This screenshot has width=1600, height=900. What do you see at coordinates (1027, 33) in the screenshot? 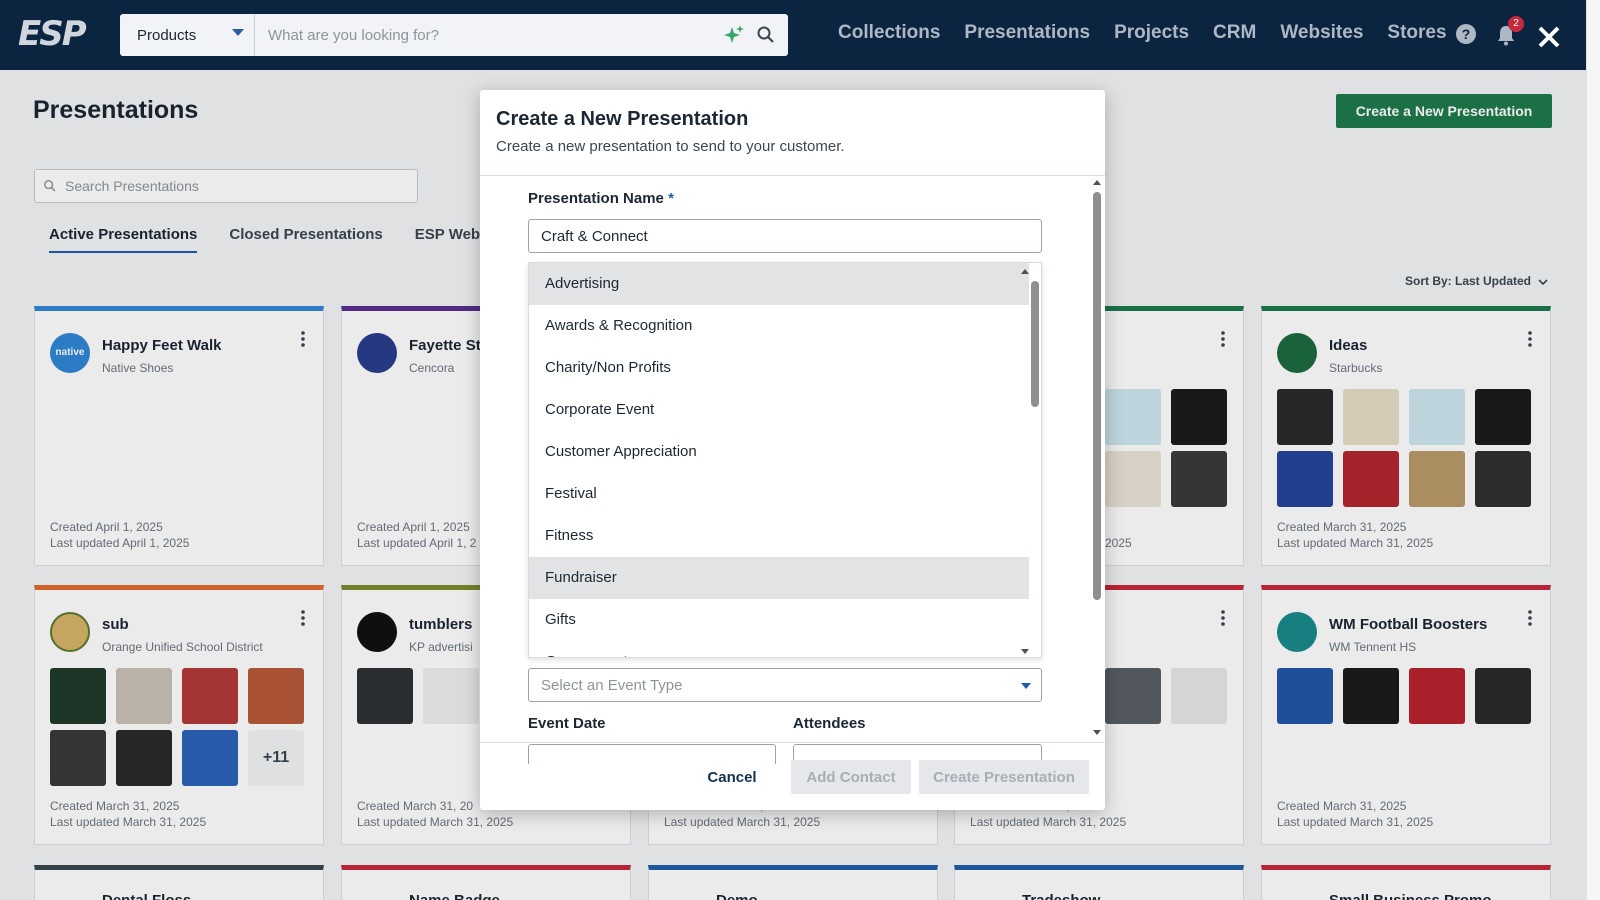
I see `nav-presentations: Presentations` at bounding box center [1027, 33].